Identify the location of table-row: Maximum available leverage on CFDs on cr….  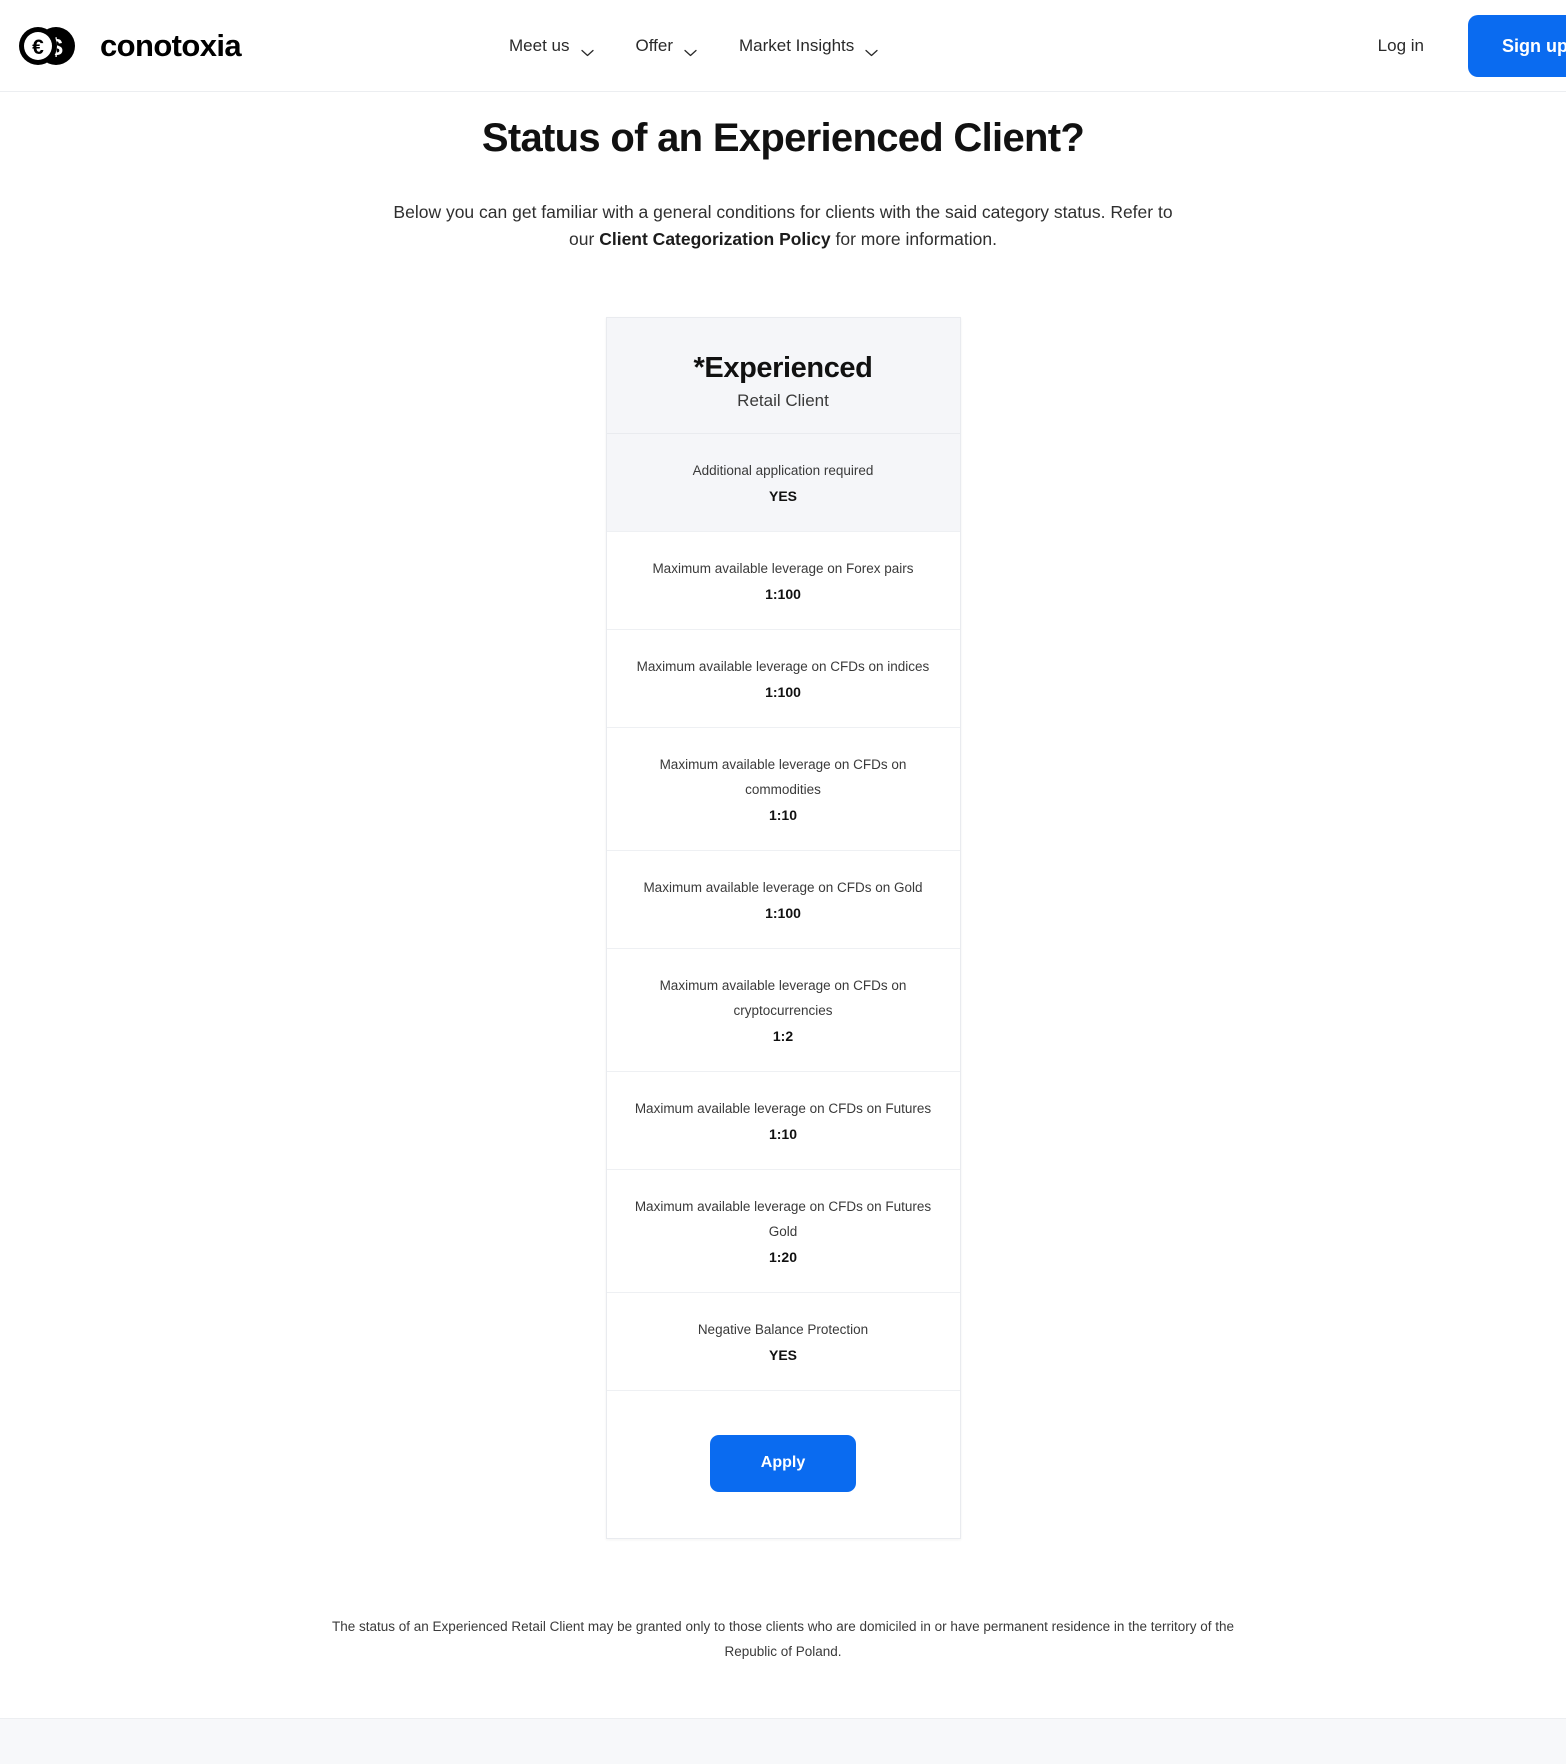
(783, 1010).